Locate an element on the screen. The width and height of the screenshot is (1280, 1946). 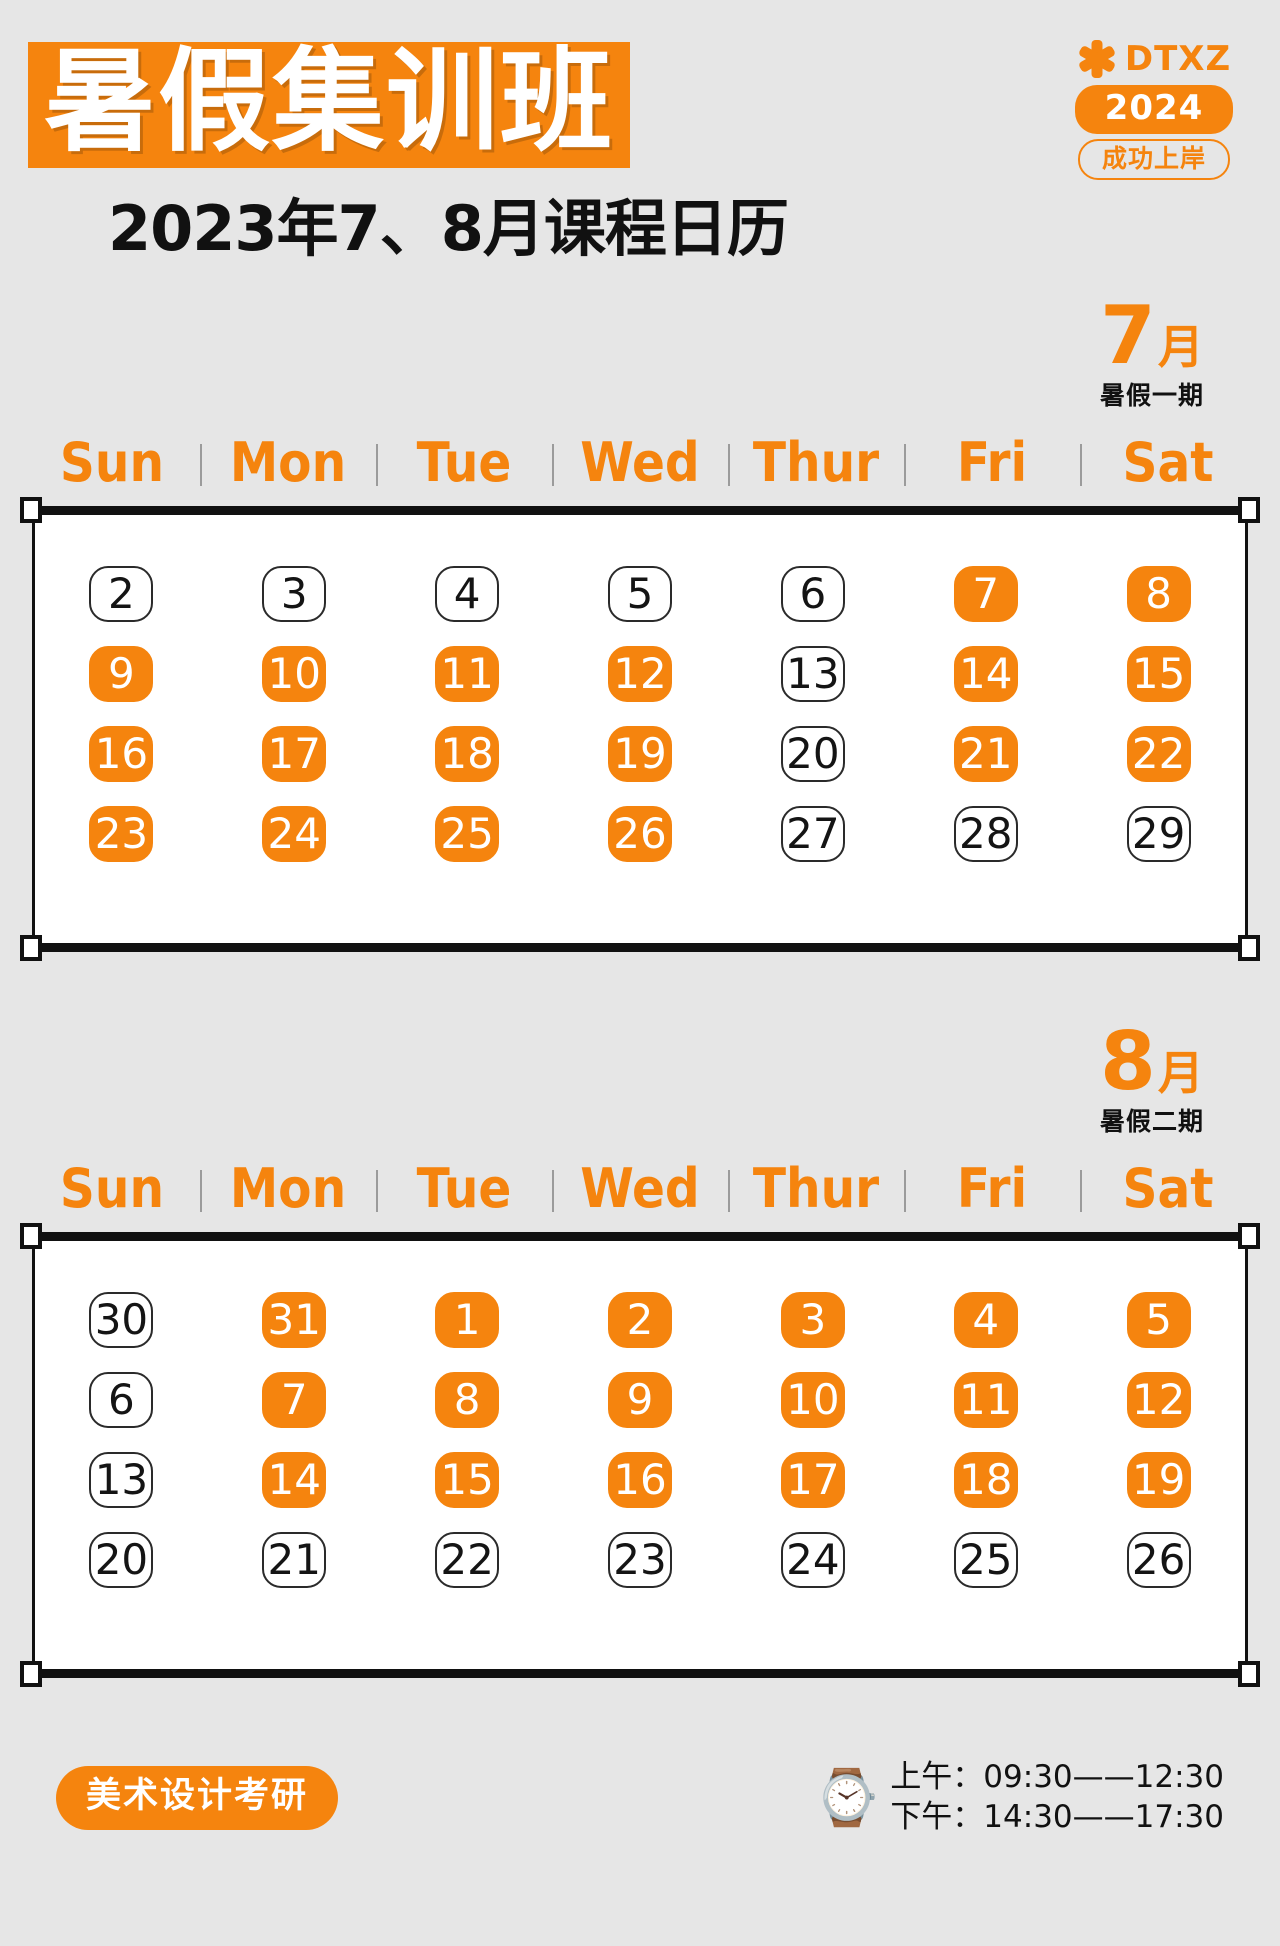
calendar-cell: 10 is located at coordinates (812, 1400).